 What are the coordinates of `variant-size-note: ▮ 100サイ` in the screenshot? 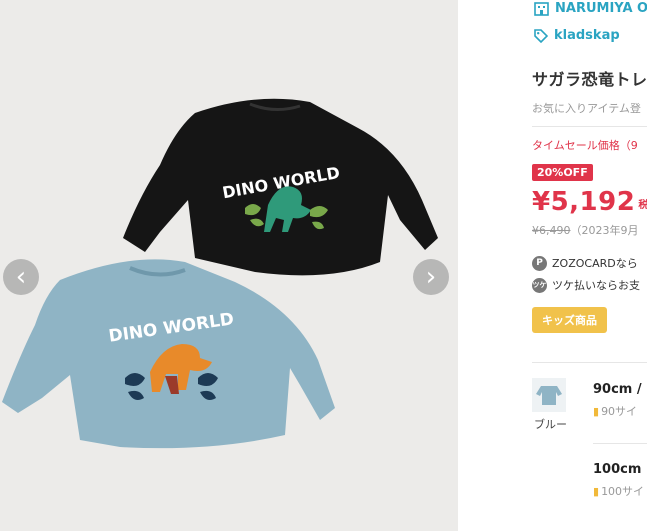 It's located at (618, 491).